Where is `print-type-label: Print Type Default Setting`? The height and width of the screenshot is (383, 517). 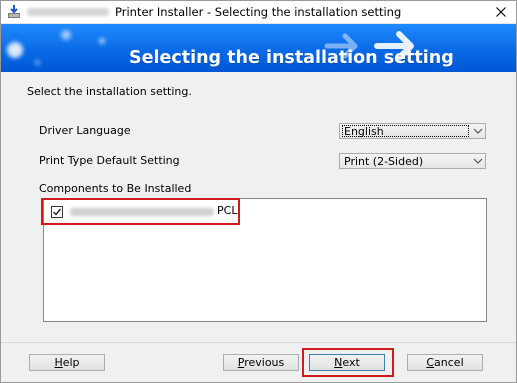
print-type-label: Print Type Default Setting is located at coordinates (109, 160).